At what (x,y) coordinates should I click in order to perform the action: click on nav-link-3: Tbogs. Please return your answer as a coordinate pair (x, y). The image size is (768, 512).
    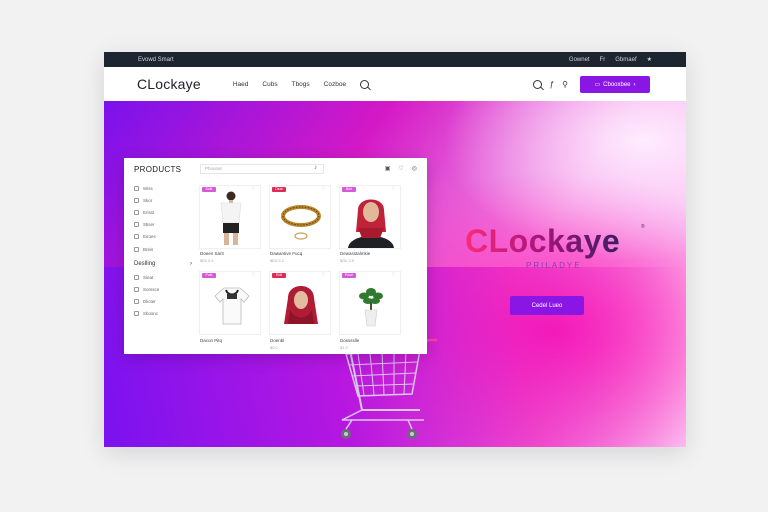
    Looking at the image, I should click on (301, 84).